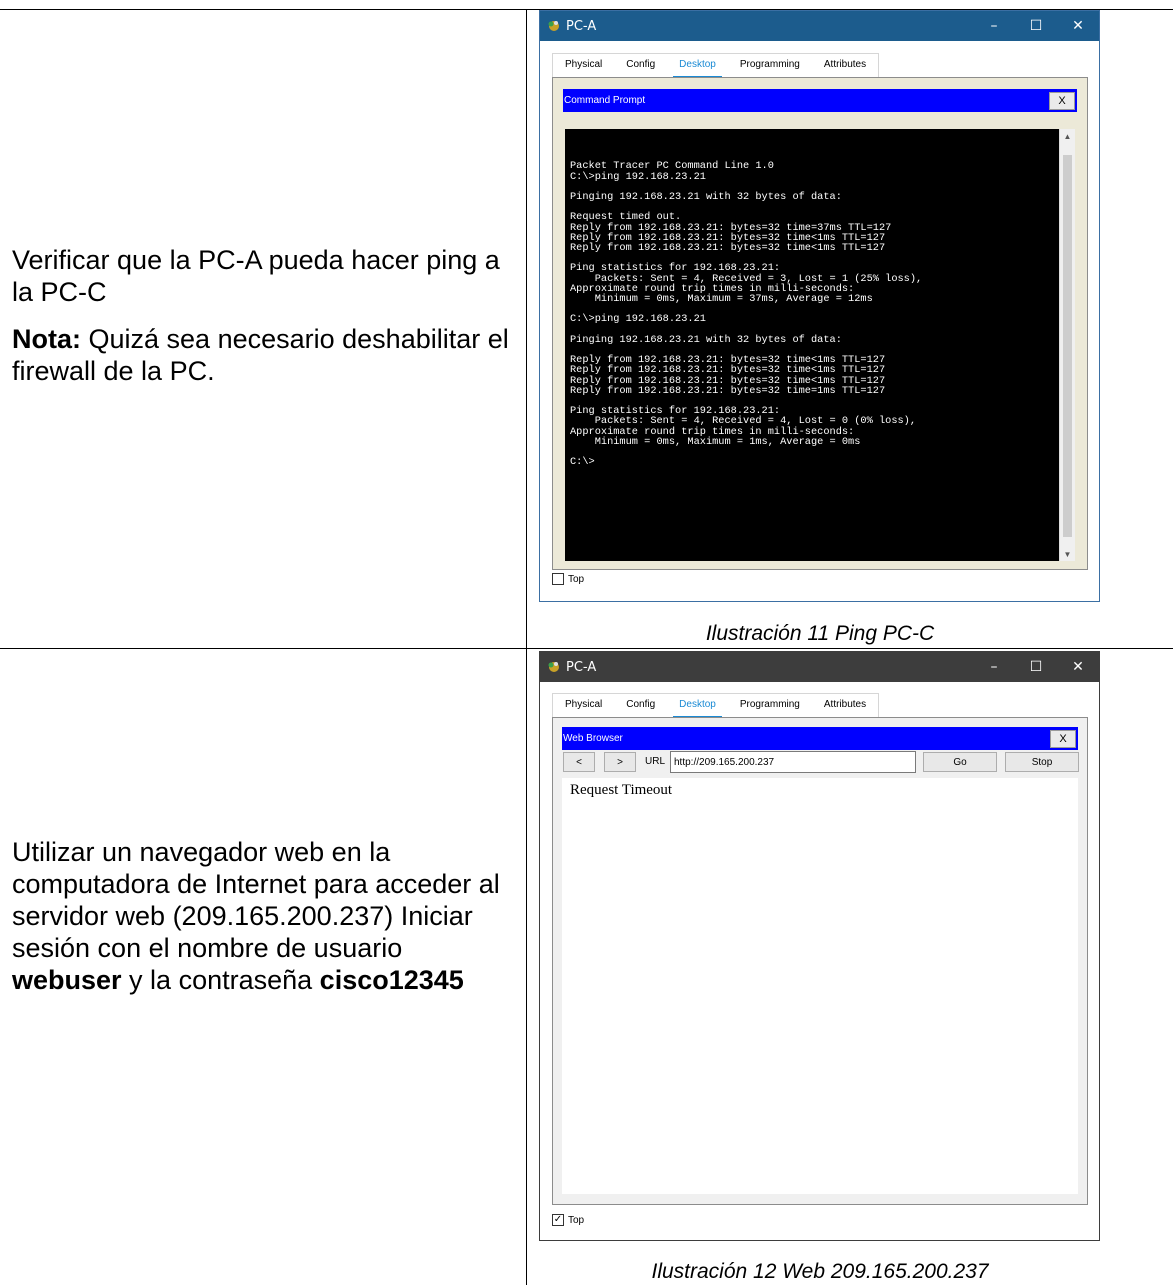  What do you see at coordinates (46, 339) in the screenshot?
I see `note-label: Nota:` at bounding box center [46, 339].